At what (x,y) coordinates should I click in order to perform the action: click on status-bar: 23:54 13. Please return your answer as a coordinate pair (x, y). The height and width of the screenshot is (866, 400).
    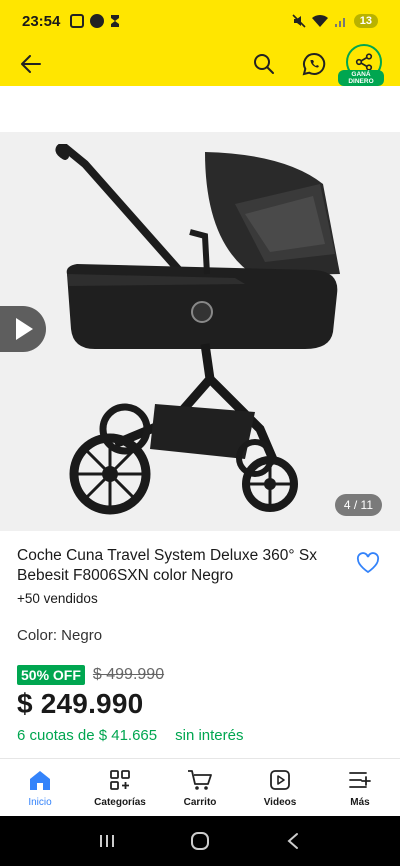
    Looking at the image, I should click on (200, 21).